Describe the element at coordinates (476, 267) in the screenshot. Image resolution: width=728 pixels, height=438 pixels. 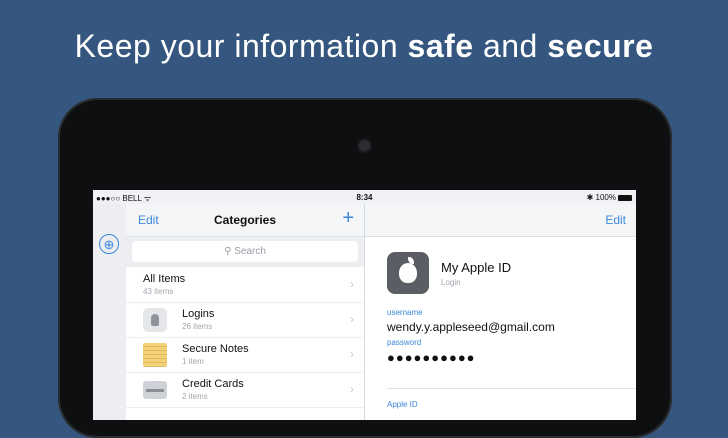
I see `item-title: My Apple ID` at that location.